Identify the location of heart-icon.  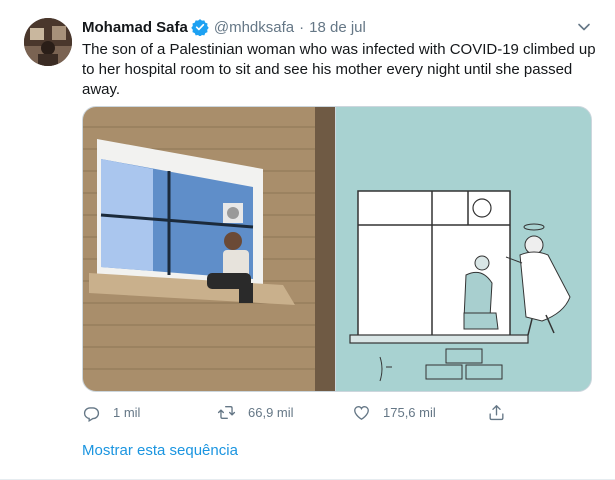
(361, 412).